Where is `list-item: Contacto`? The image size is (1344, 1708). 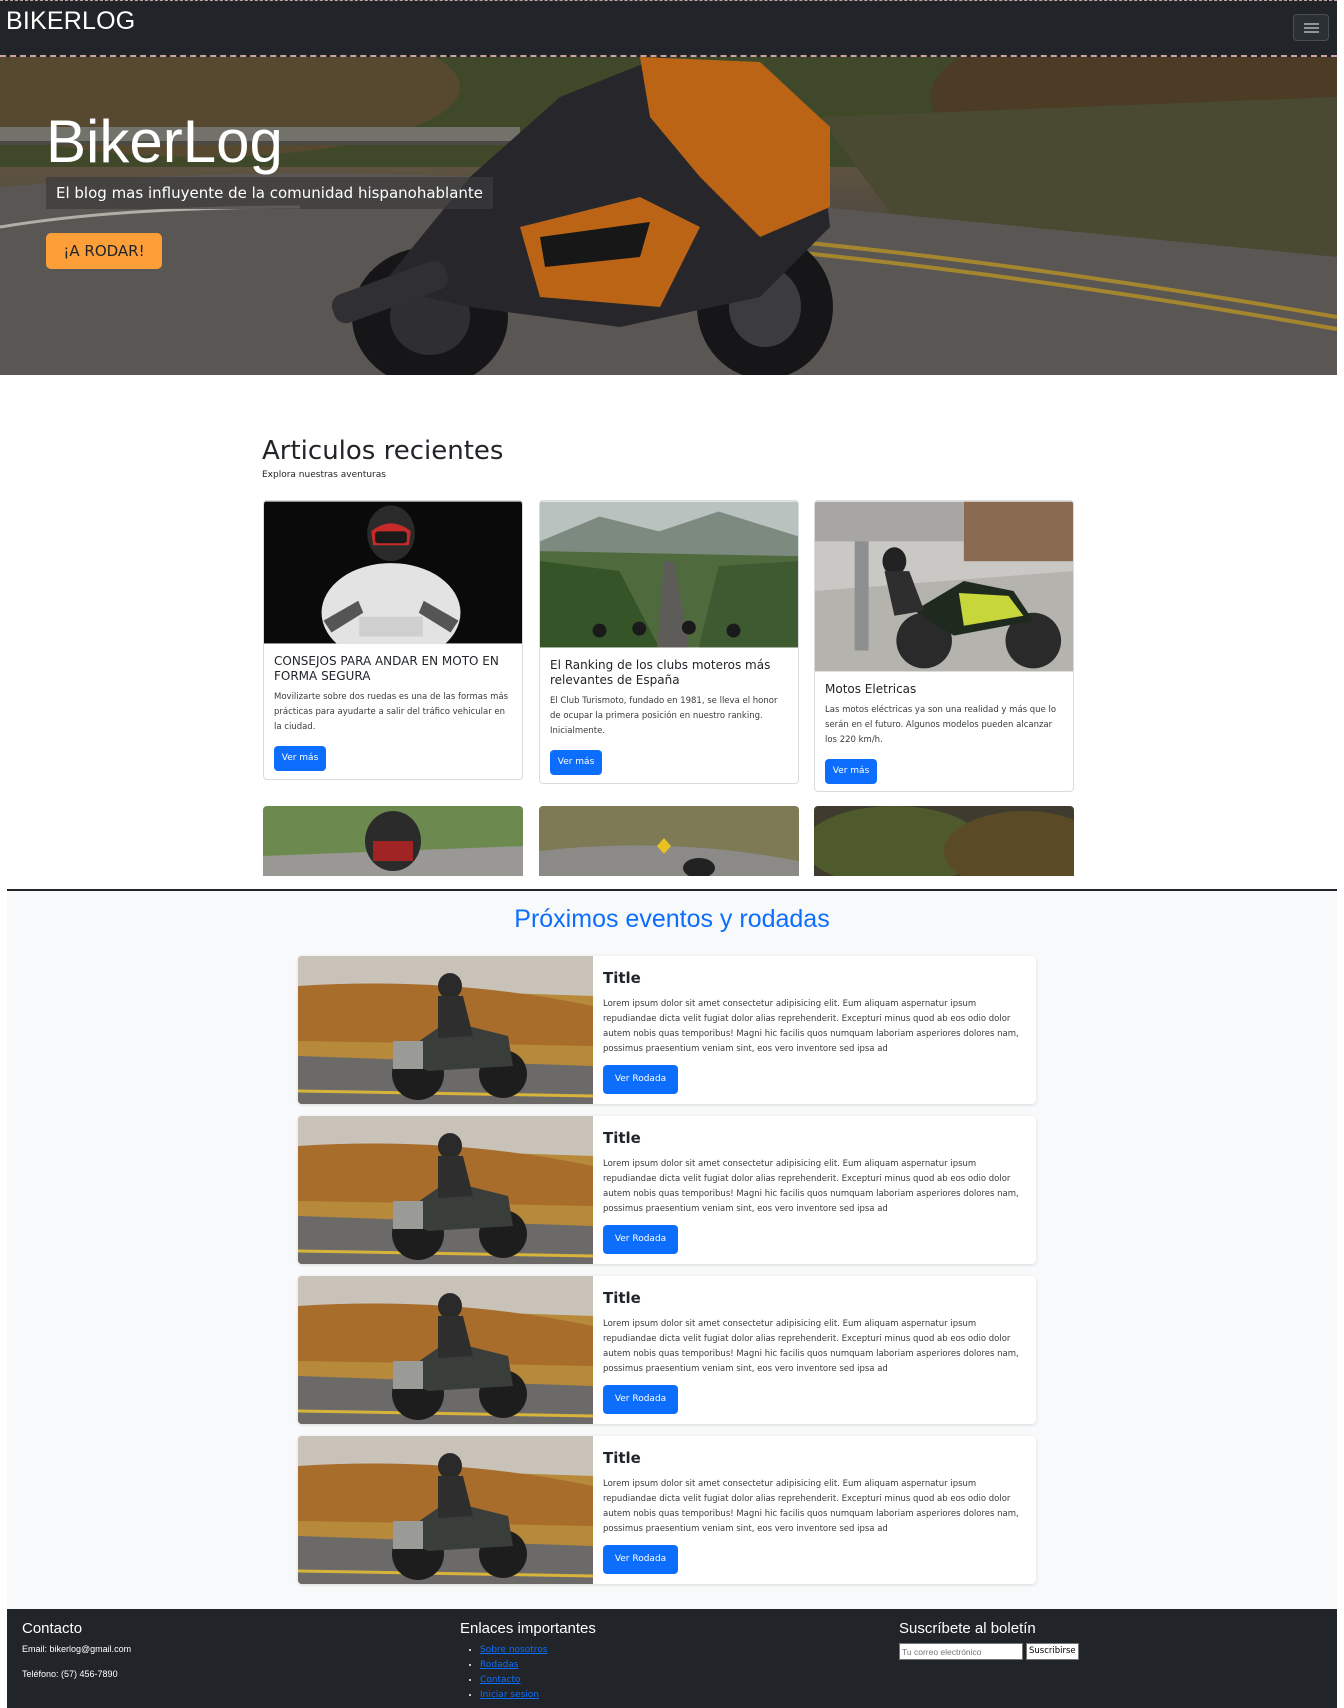
list-item: Contacto is located at coordinates (538, 1680).